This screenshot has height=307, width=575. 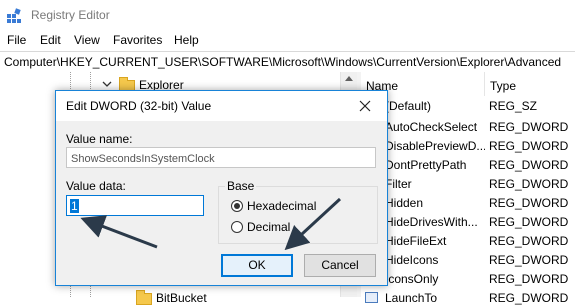 What do you see at coordinates (211, 224) in the screenshot?
I see `annotation-arrows` at bounding box center [211, 224].